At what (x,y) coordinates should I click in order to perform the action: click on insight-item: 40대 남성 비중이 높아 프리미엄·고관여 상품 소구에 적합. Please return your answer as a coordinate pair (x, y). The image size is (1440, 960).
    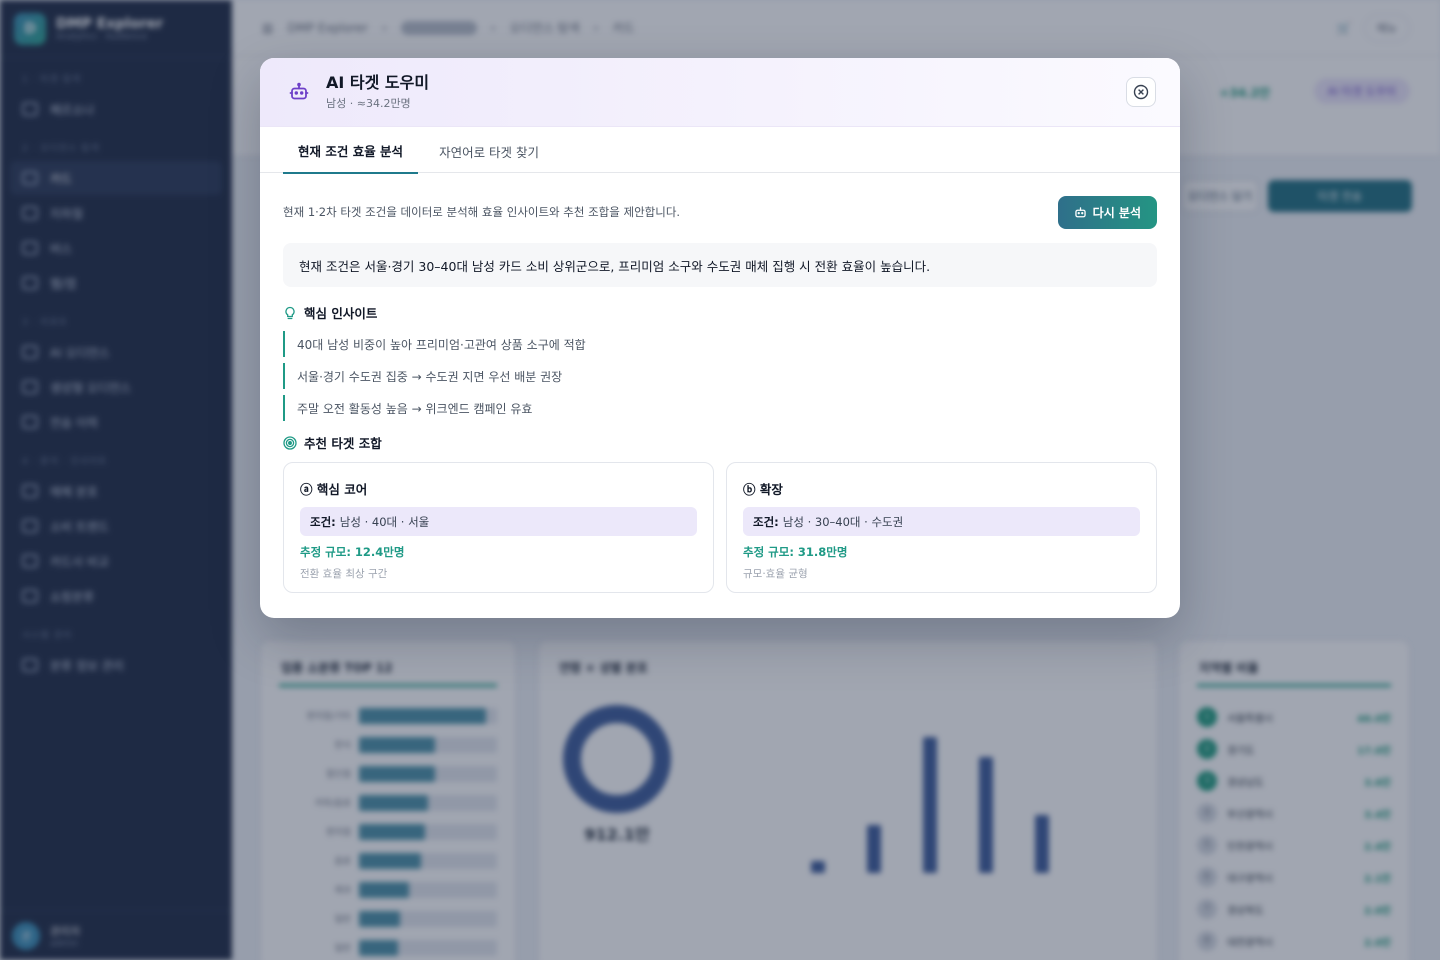
    Looking at the image, I should click on (720, 344).